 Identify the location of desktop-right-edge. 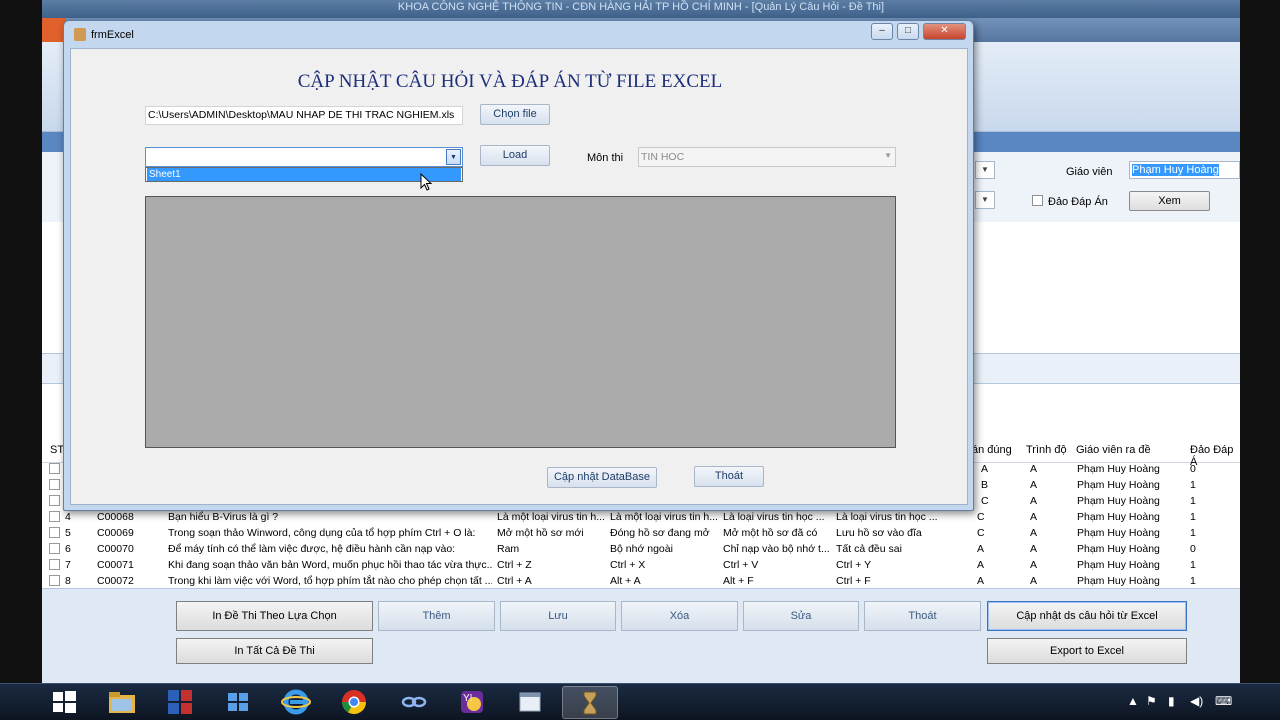
(1260, 341).